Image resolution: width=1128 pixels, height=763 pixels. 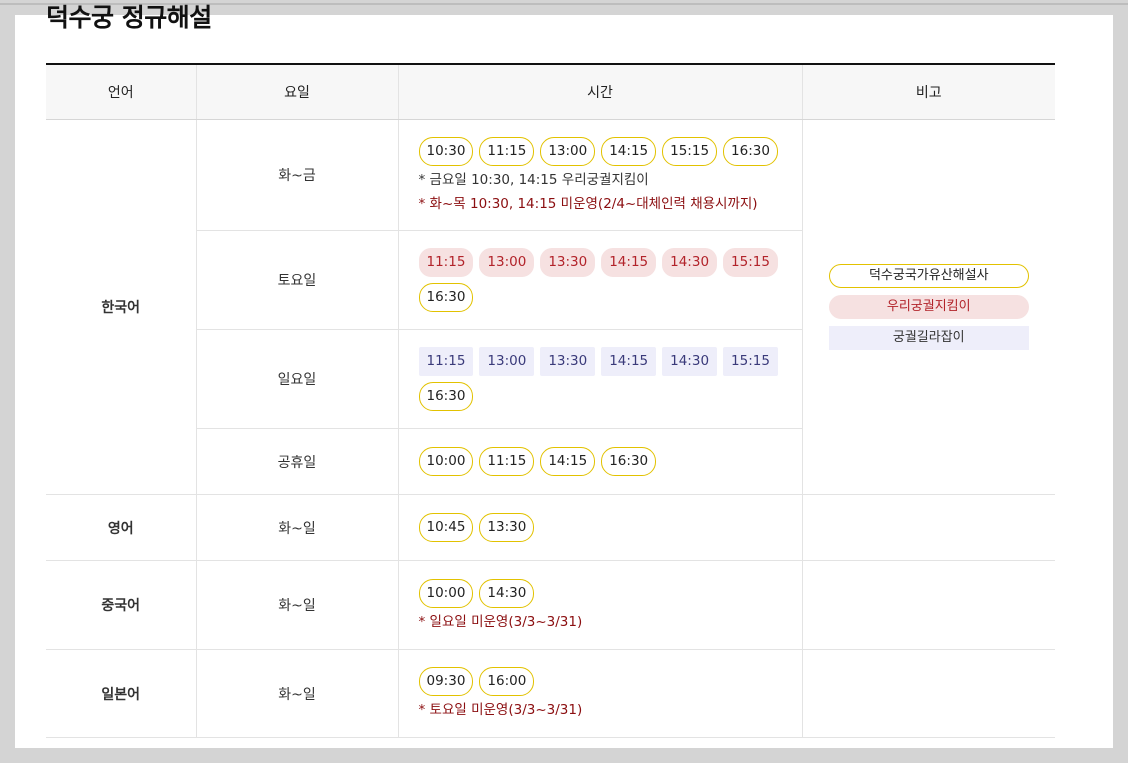 I want to click on legend-heritage-guide: 덕수궁국가유산해설사, so click(x=928, y=276).